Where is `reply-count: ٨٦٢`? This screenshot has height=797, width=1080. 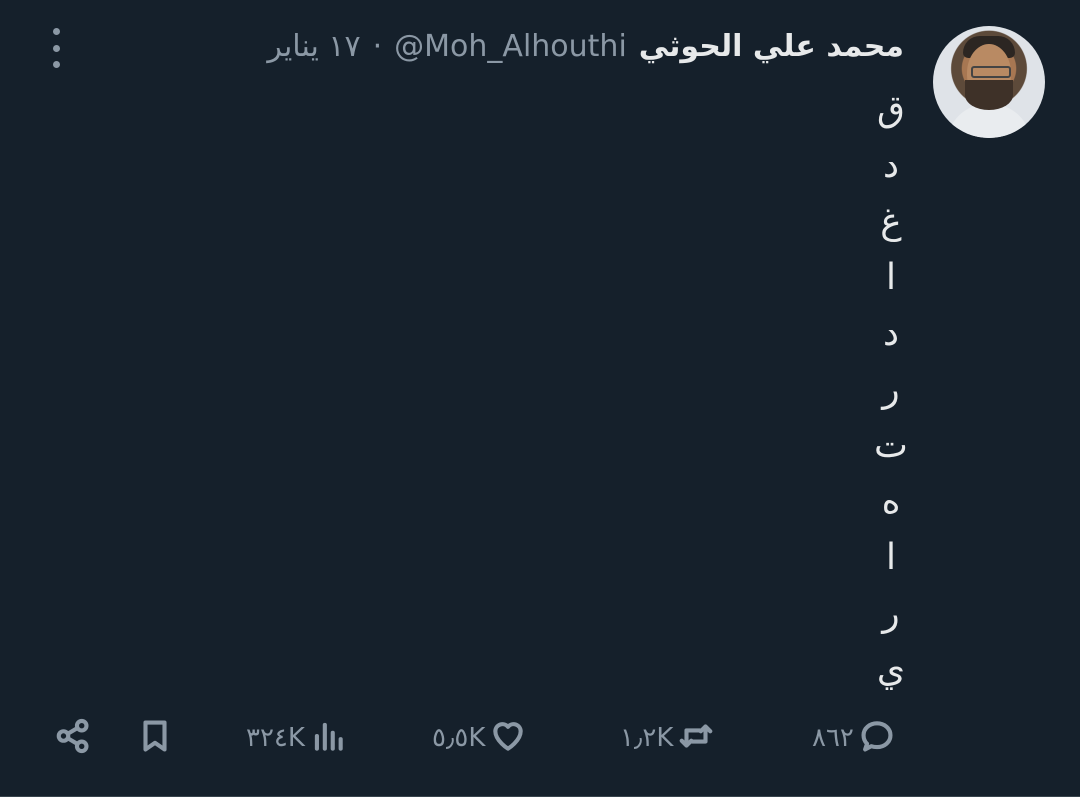 reply-count: ٨٦٢ is located at coordinates (833, 738).